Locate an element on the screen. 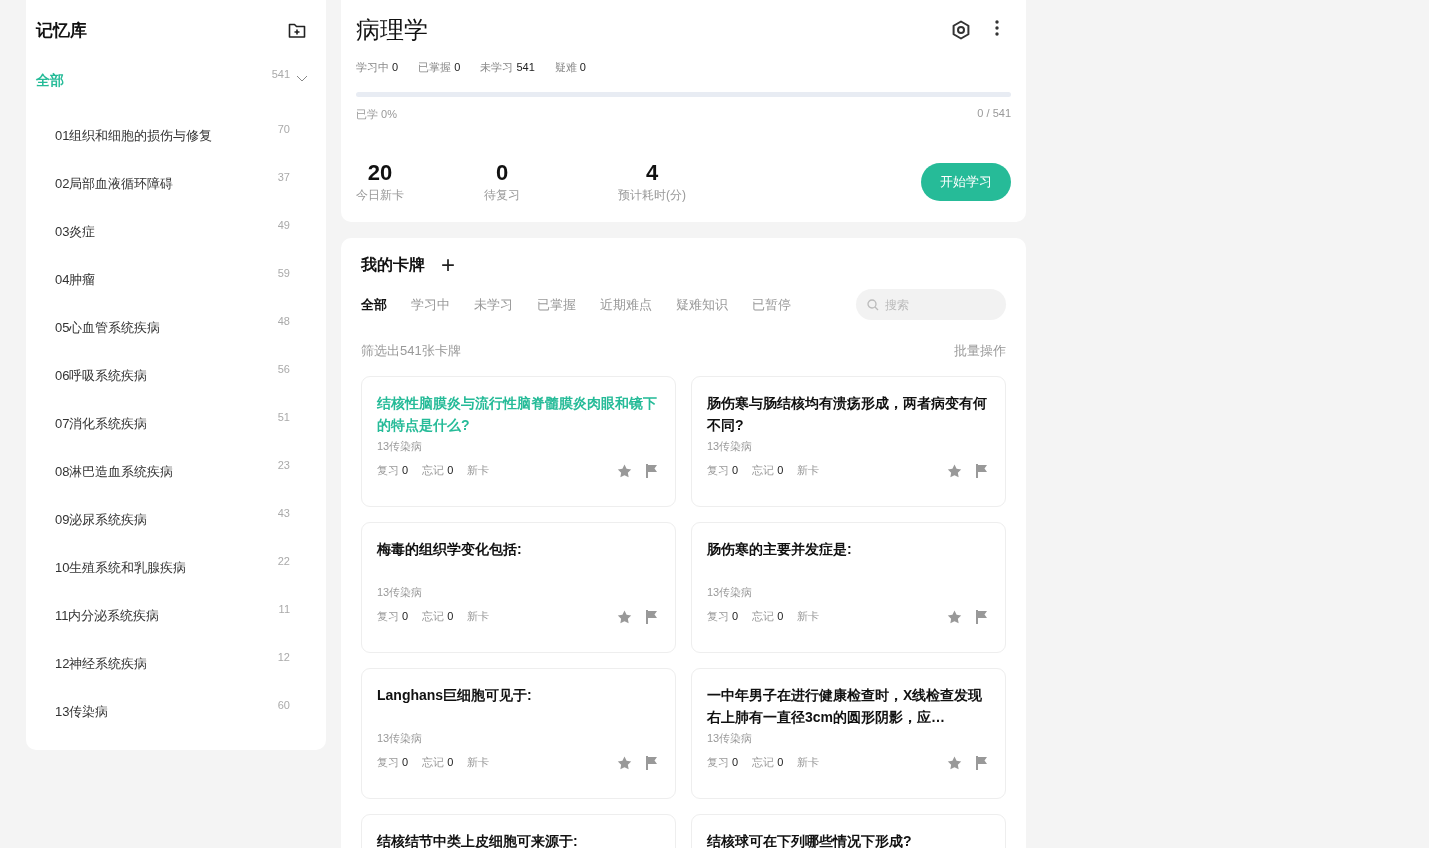 The height and width of the screenshot is (848, 1429). question-title: 肠伤寒的主要并发症是: is located at coordinates (780, 549).